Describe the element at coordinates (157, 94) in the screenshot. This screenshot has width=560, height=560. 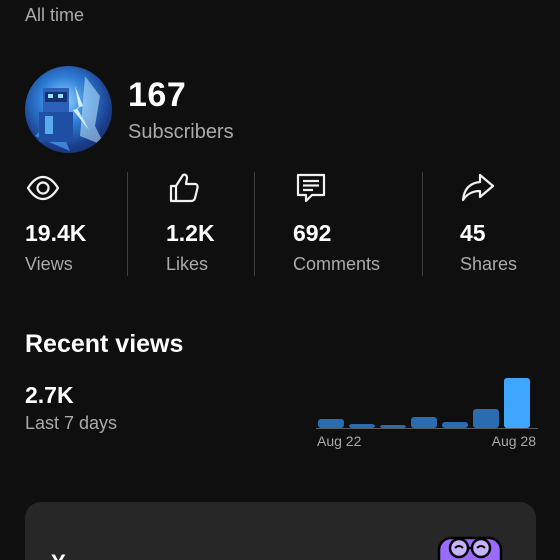
I see `subscriber-count: 167` at that location.